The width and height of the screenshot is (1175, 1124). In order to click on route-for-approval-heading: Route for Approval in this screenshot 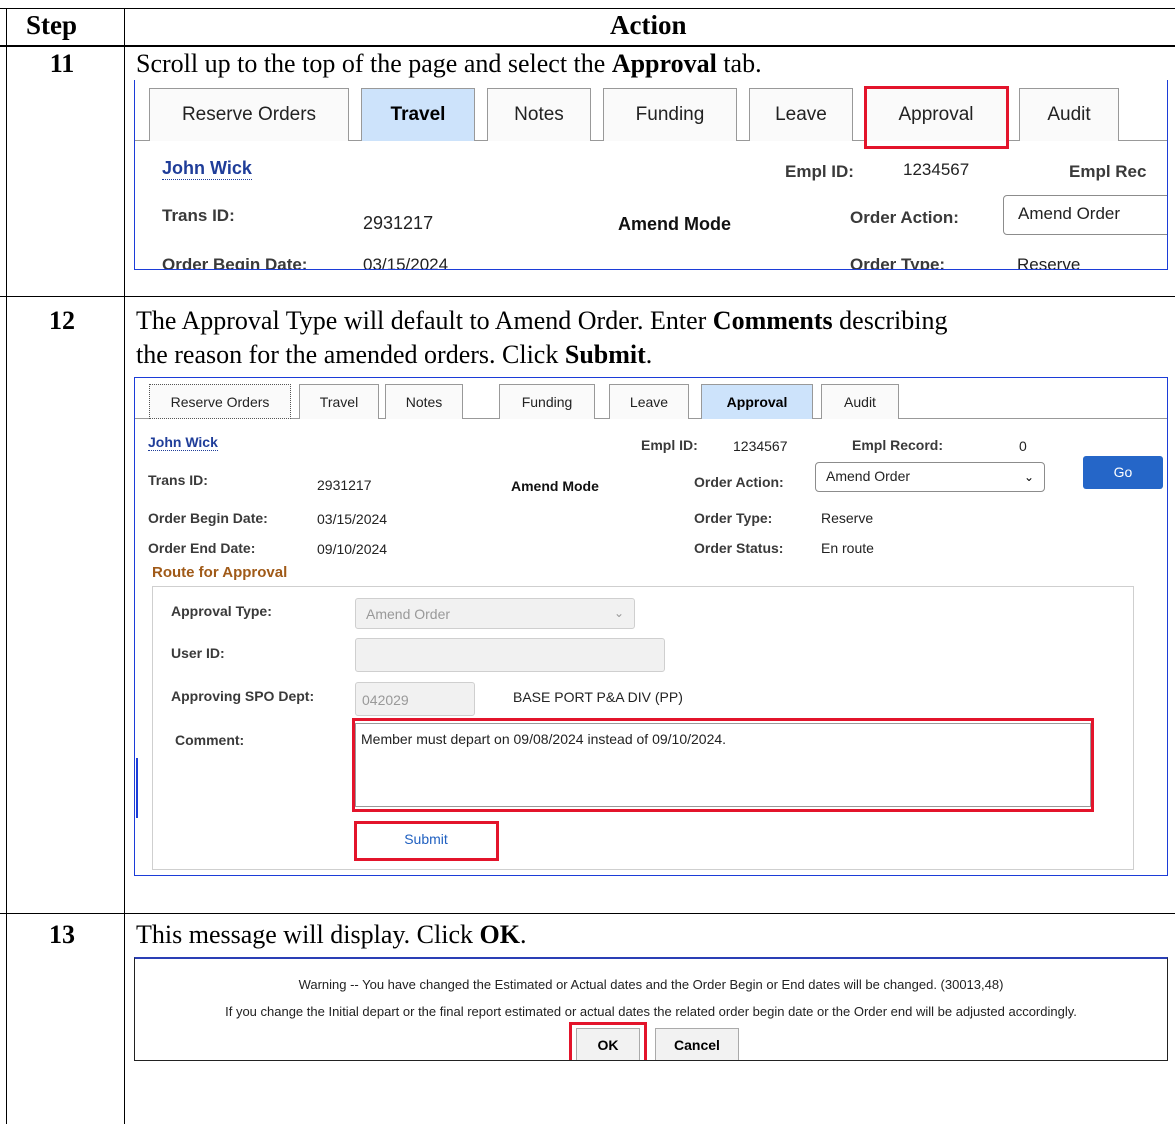, I will do `click(220, 572)`.